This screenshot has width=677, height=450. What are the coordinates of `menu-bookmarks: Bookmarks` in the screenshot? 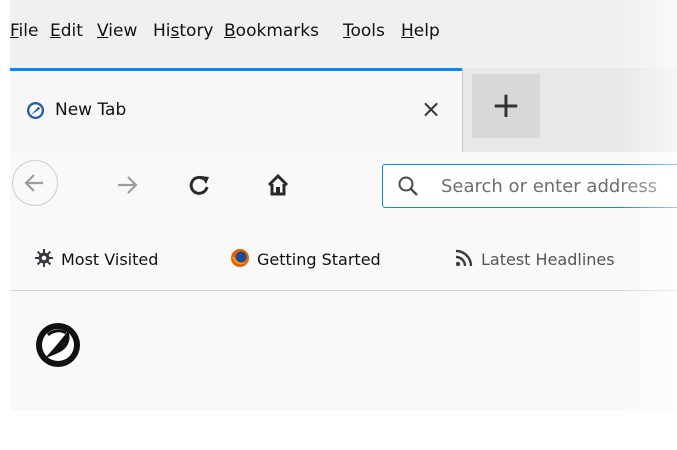 It's located at (271, 31).